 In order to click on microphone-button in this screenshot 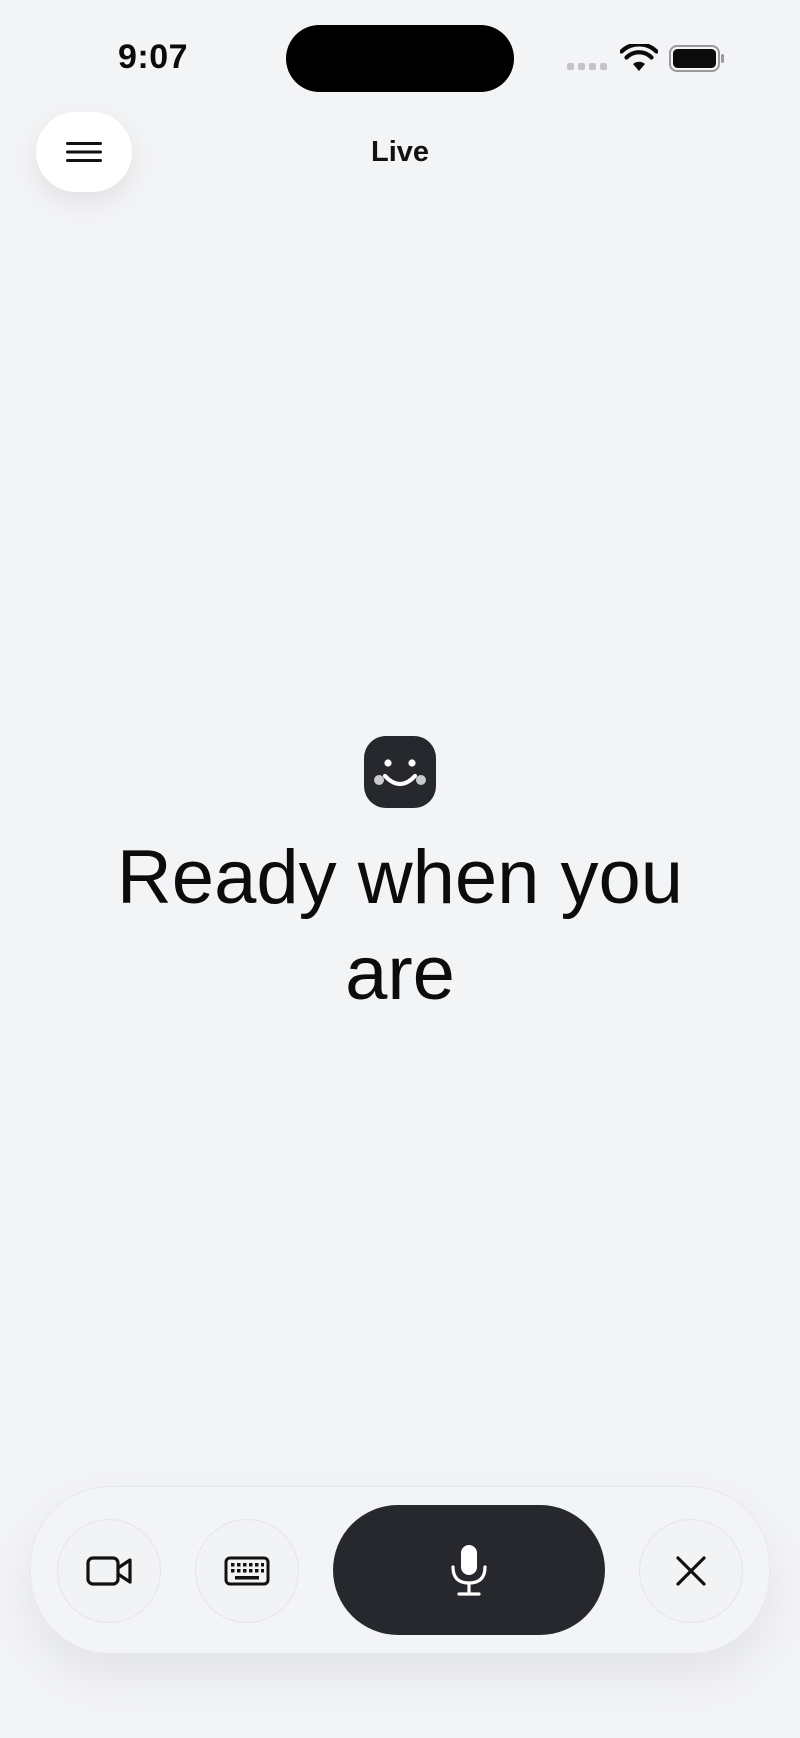, I will do `click(469, 1570)`.